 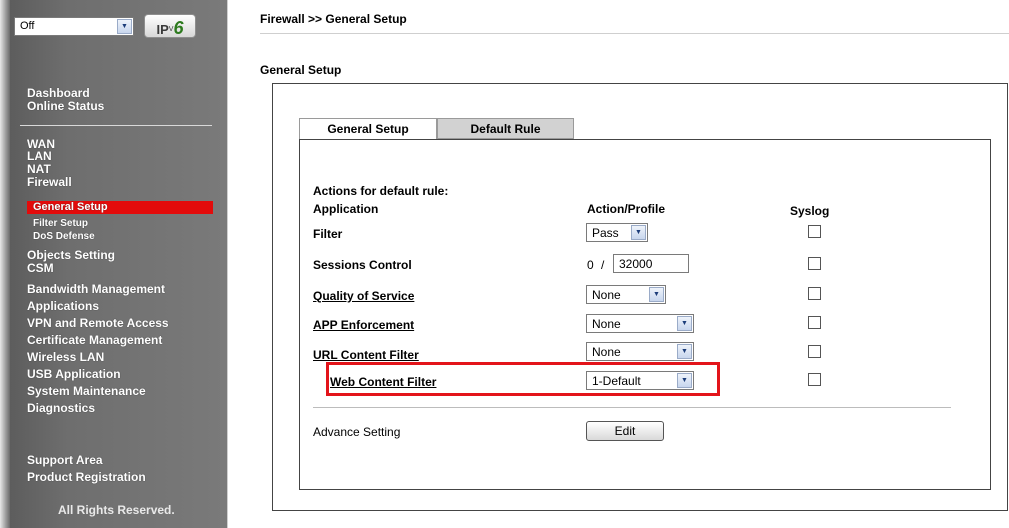 What do you see at coordinates (39, 156) in the screenshot?
I see `nav-lan: LAN` at bounding box center [39, 156].